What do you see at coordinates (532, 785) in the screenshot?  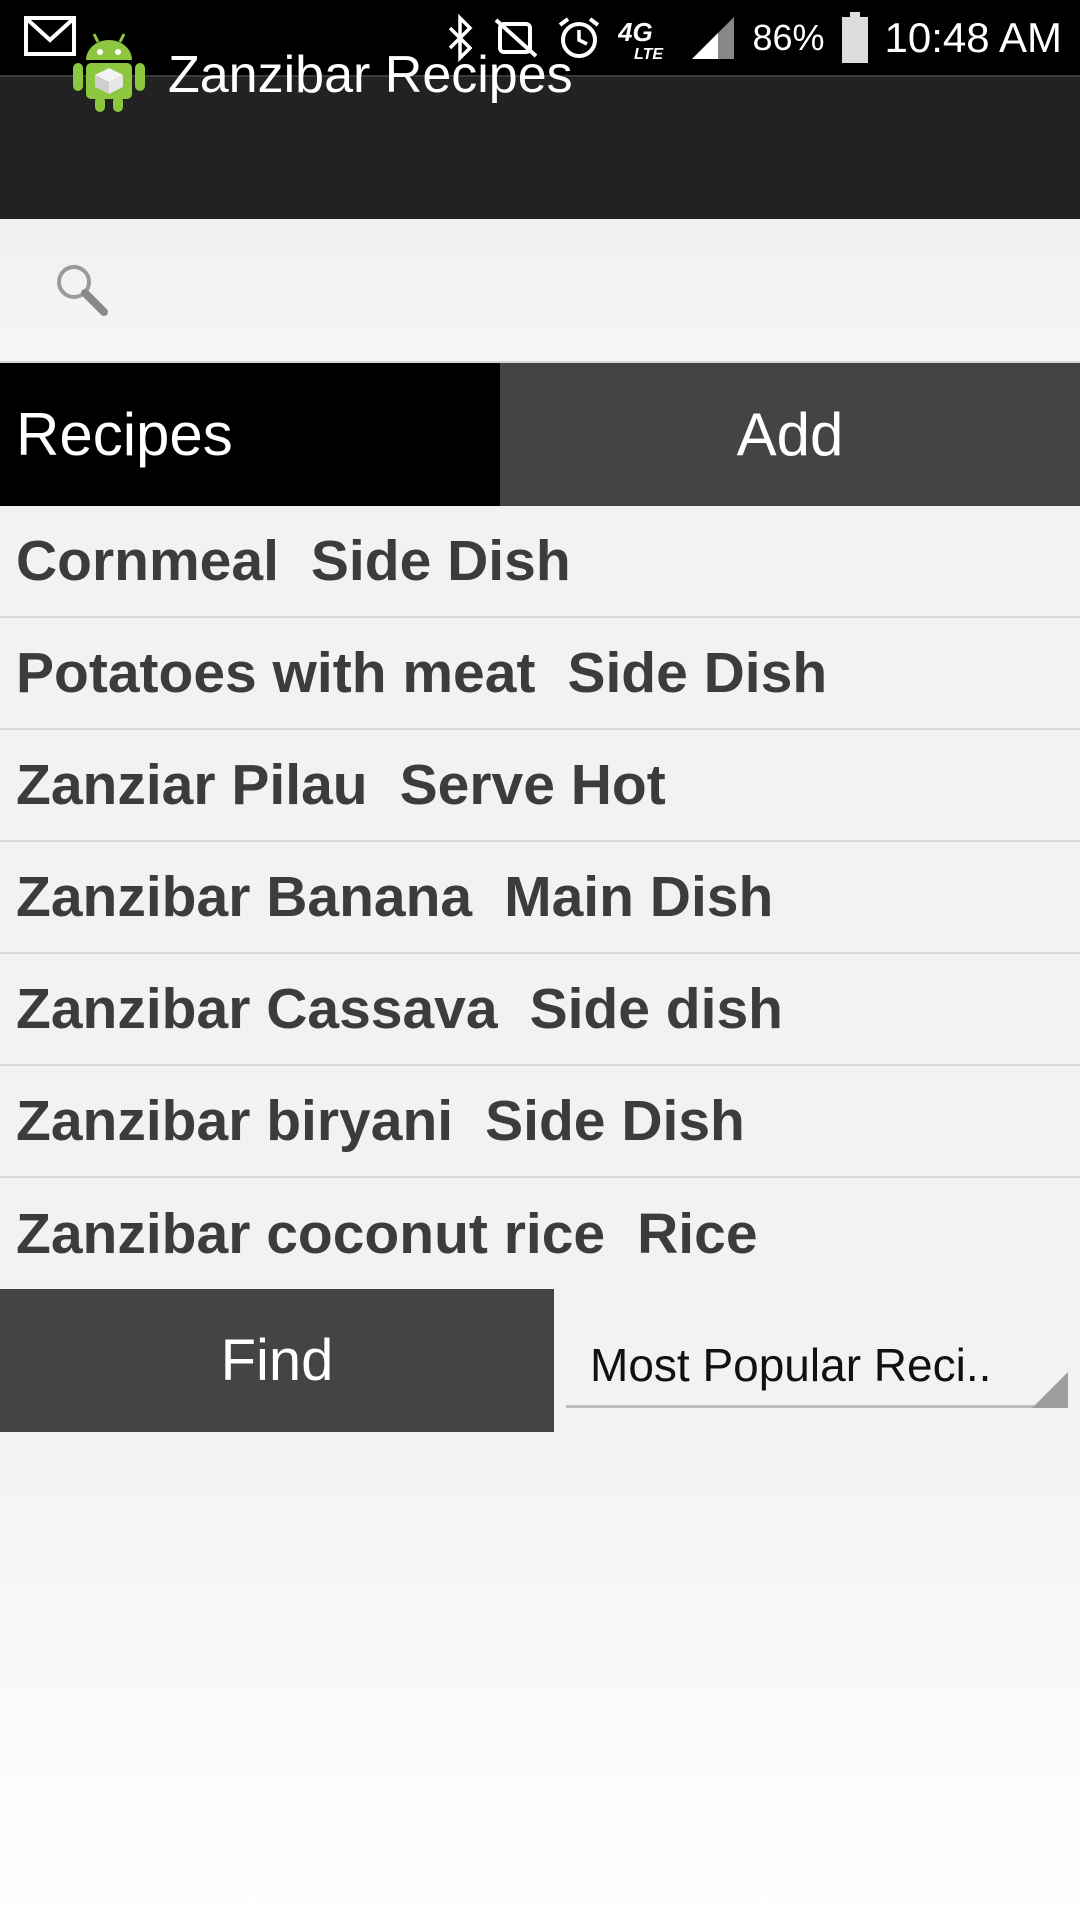 I see `recipe-category: Serve Hot` at bounding box center [532, 785].